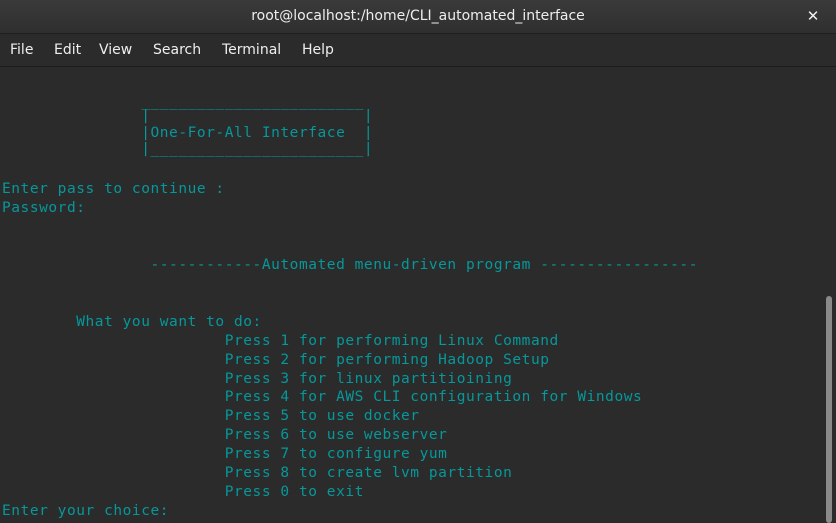 The width and height of the screenshot is (836, 523). What do you see at coordinates (251, 50) in the screenshot?
I see `menu-terminal: Terminal` at bounding box center [251, 50].